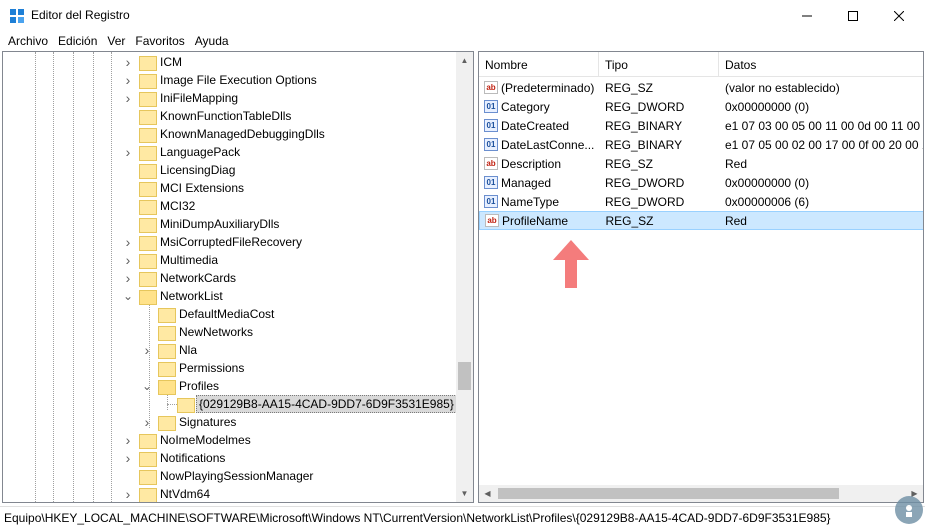 This screenshot has height=528, width=925. I want to click on tree-node: › LanguagePack, so click(181, 152).